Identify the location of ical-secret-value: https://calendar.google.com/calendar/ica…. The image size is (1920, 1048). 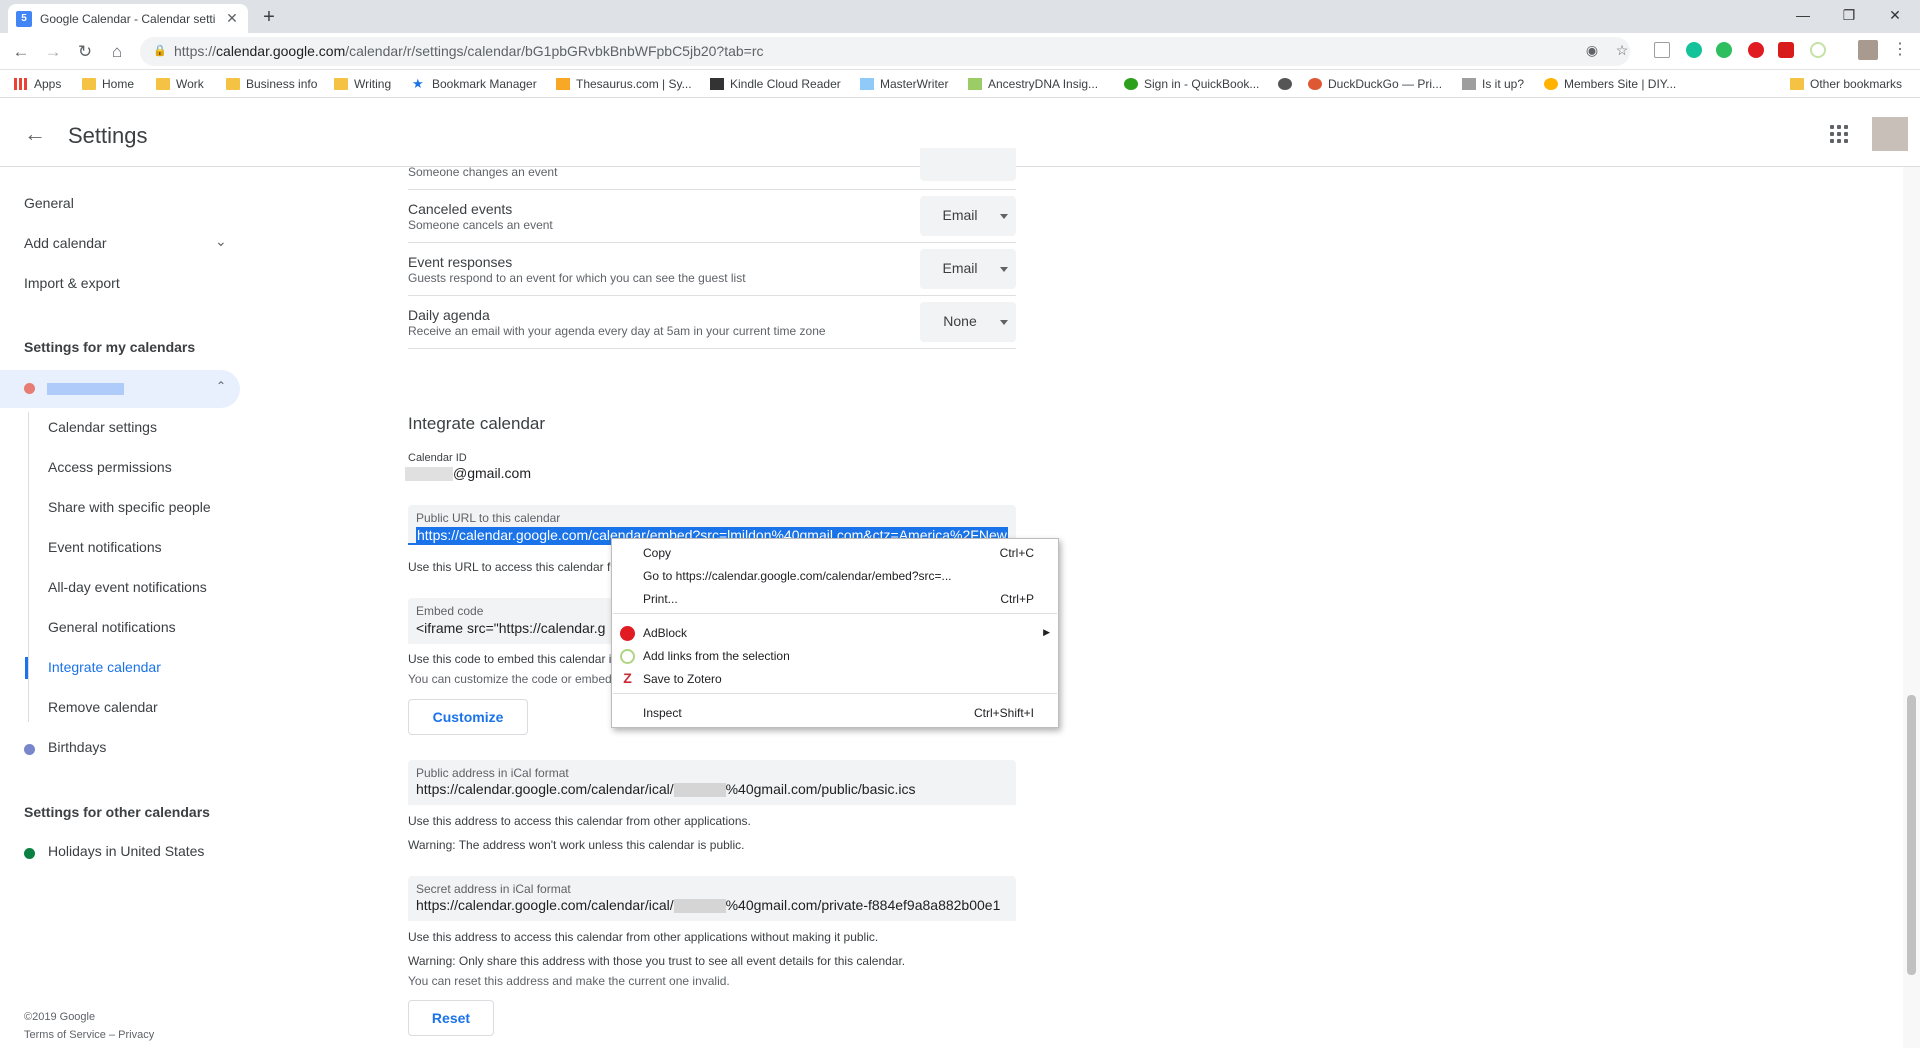
(708, 905).